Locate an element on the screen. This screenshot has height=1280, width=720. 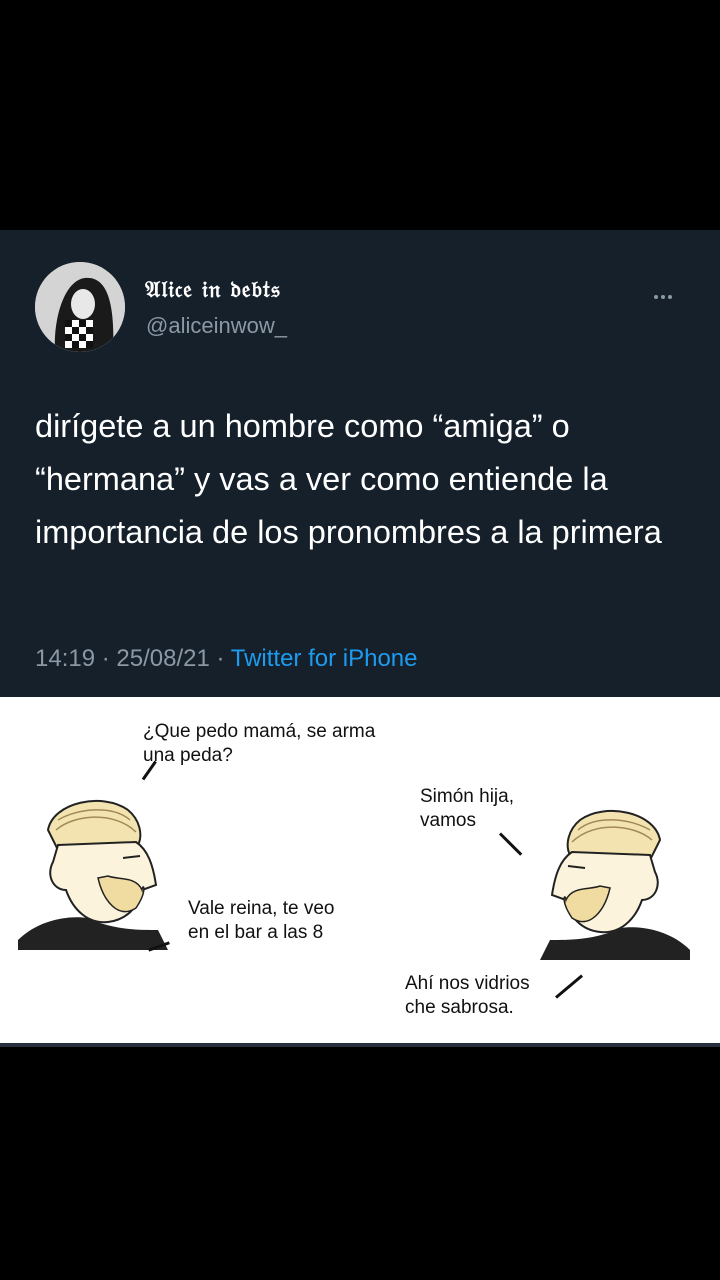
tweet-meta: 14:19 · 25/08/21 · Twitter for iPhone is located at coordinates (226, 659).